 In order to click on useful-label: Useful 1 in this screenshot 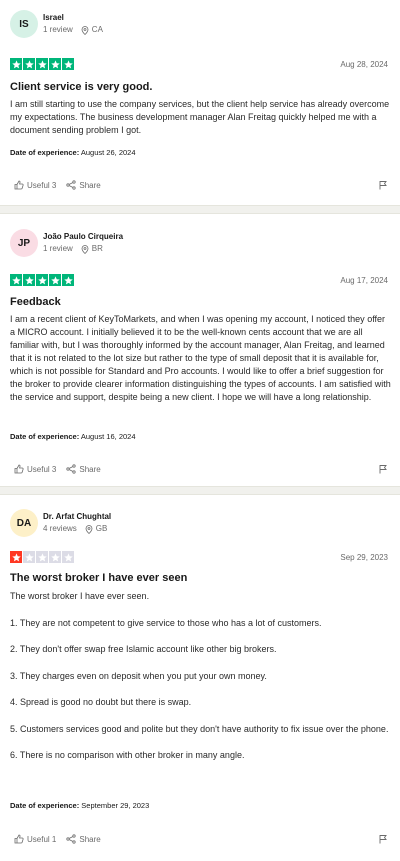, I will do `click(42, 839)`.